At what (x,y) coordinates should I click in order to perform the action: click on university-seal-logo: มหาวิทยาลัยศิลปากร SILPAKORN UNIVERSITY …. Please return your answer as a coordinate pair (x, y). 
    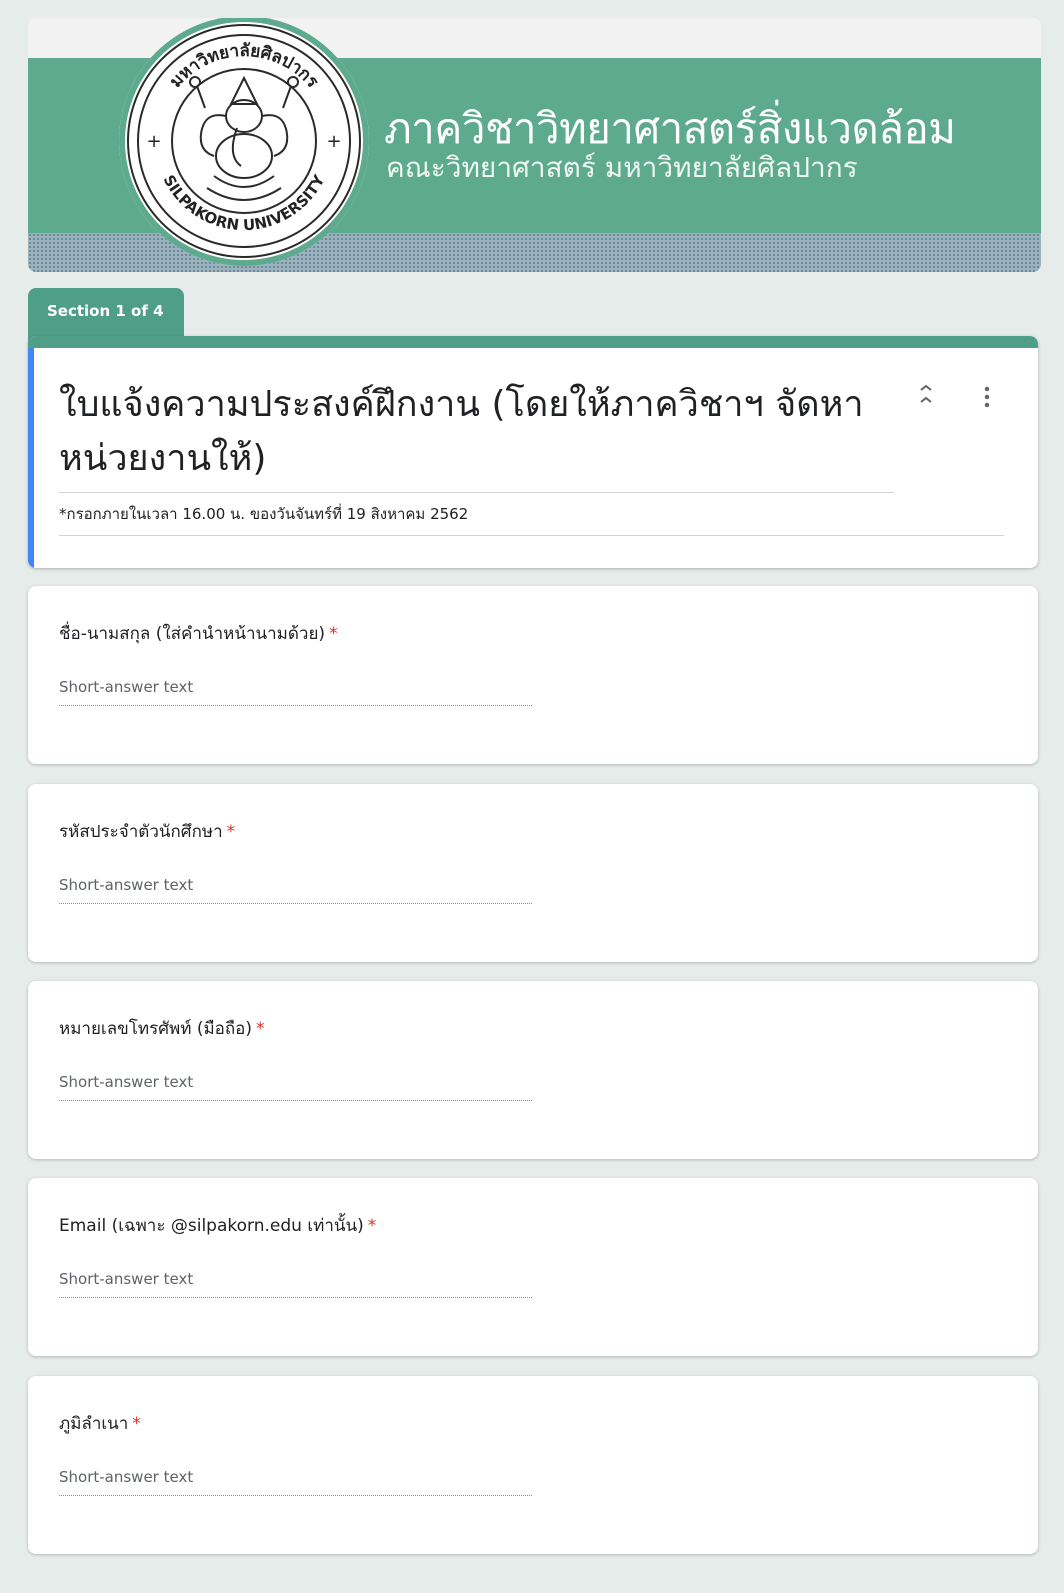
    Looking at the image, I should click on (244, 142).